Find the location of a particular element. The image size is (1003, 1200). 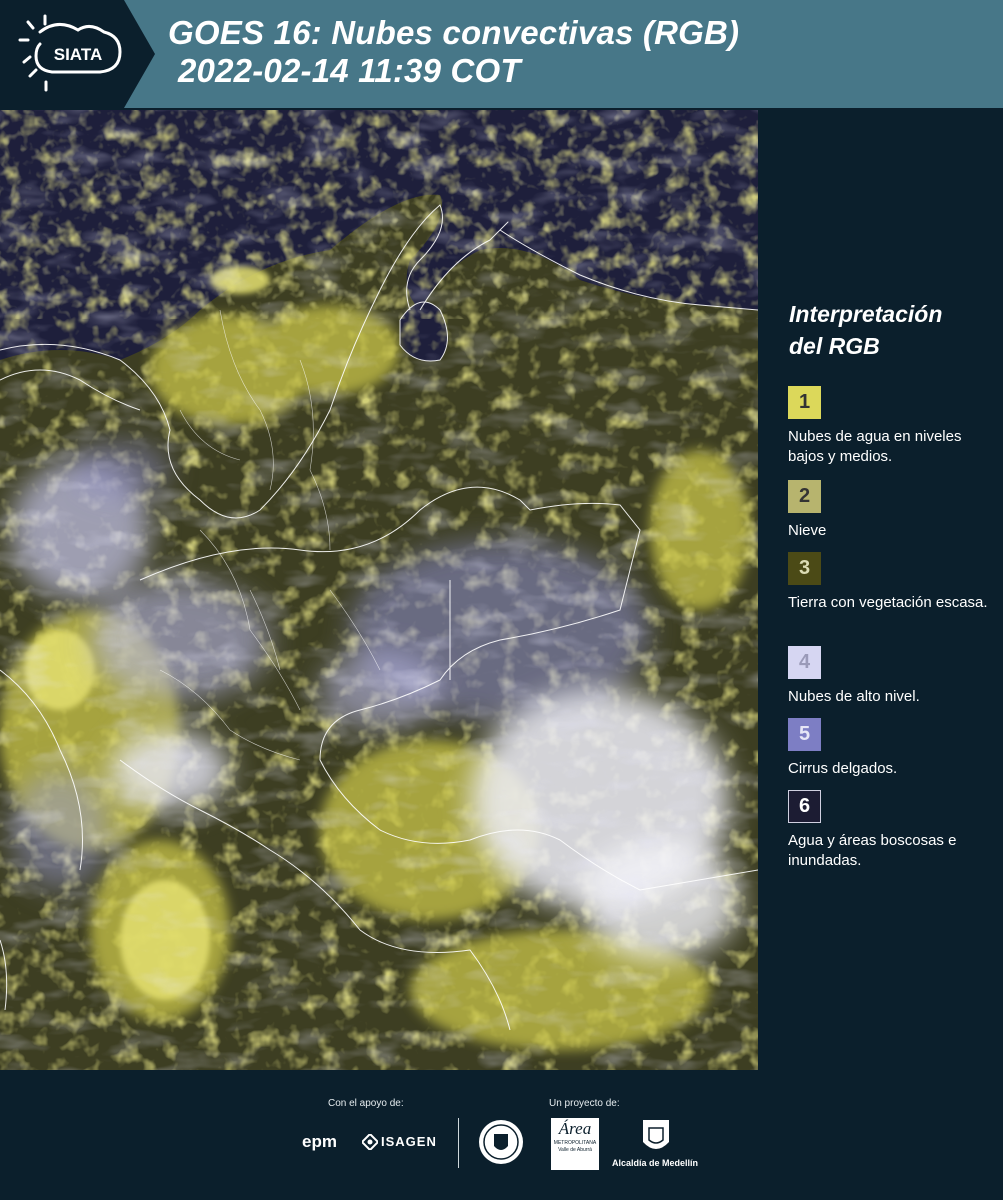

legend-label-1: Nubes de agua en niveles bajos y medios. is located at coordinates (875, 446).